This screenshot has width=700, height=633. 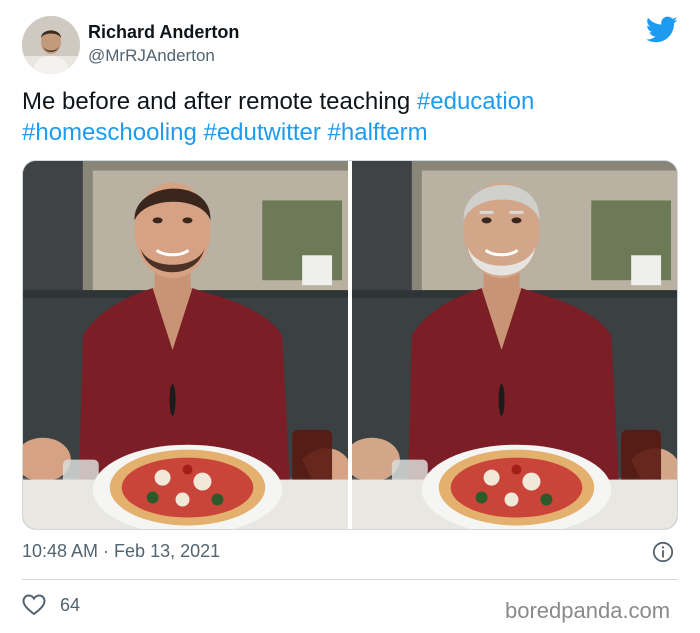 I want to click on hashtag-halfterm: #halfterm, so click(x=378, y=132).